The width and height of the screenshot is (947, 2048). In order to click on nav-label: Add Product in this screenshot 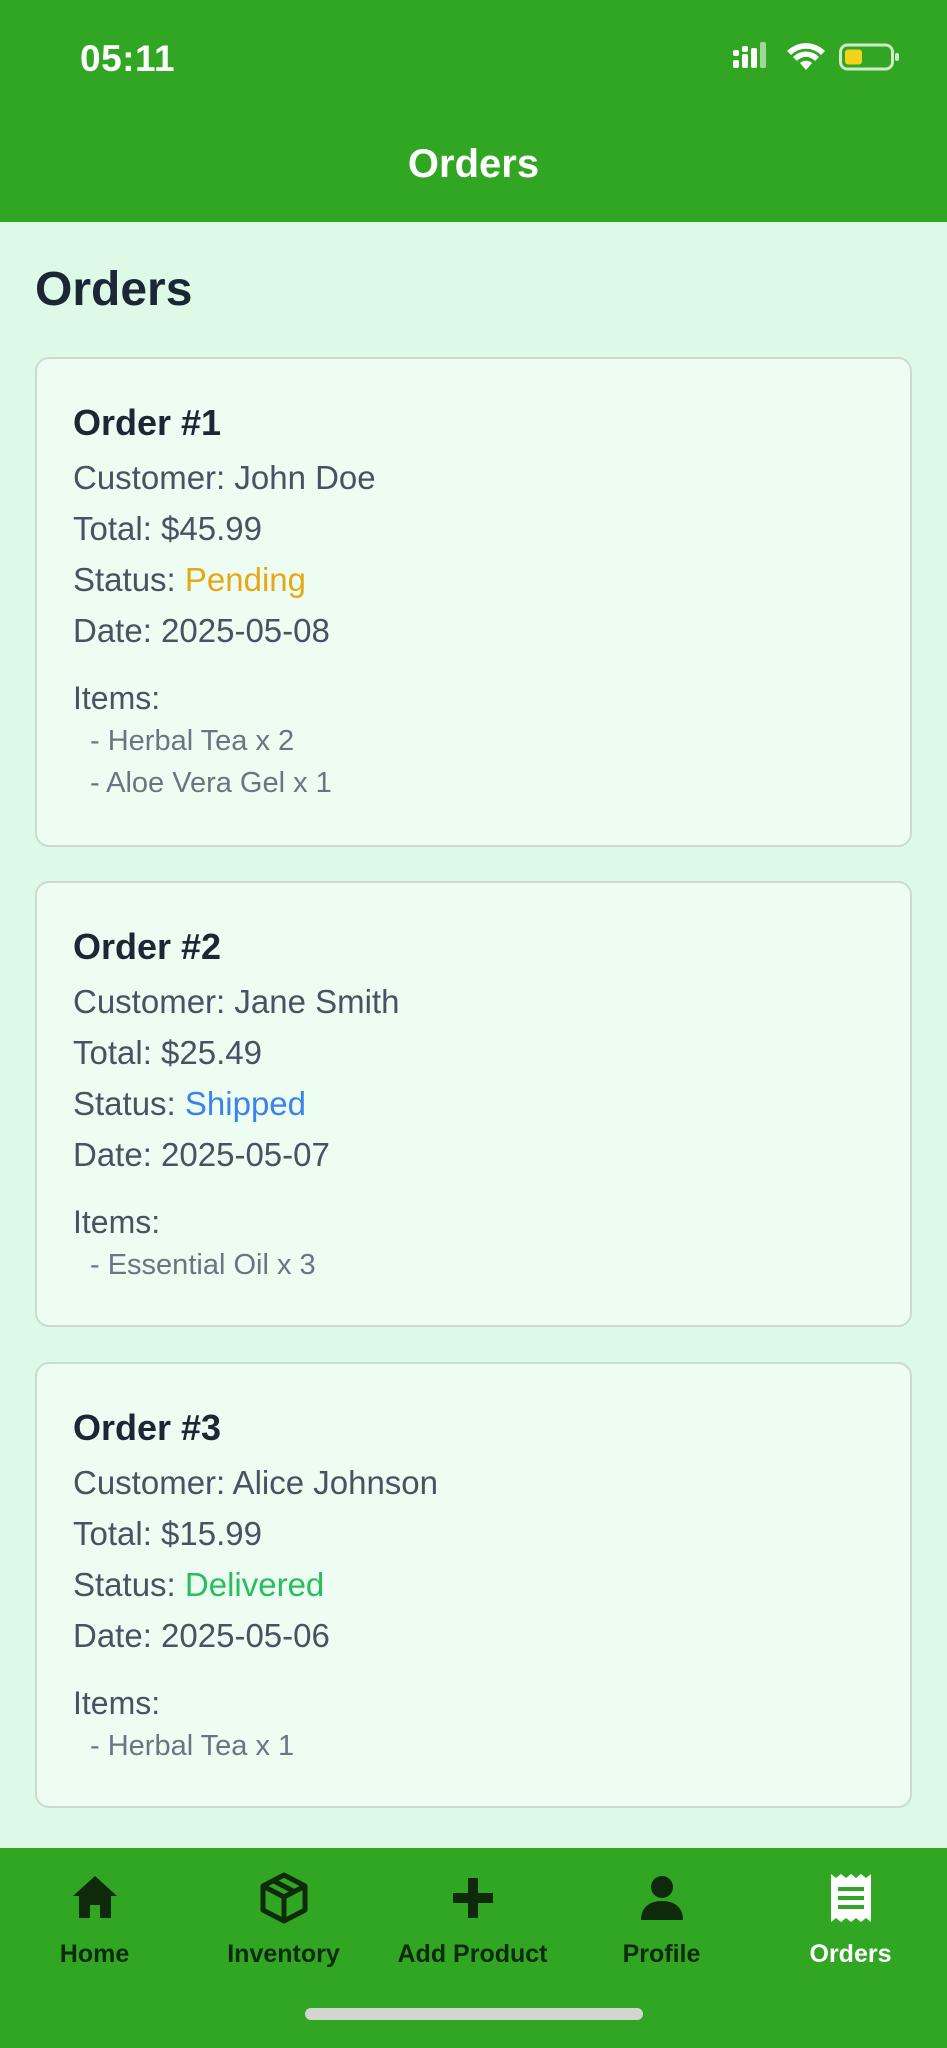, I will do `click(472, 1954)`.